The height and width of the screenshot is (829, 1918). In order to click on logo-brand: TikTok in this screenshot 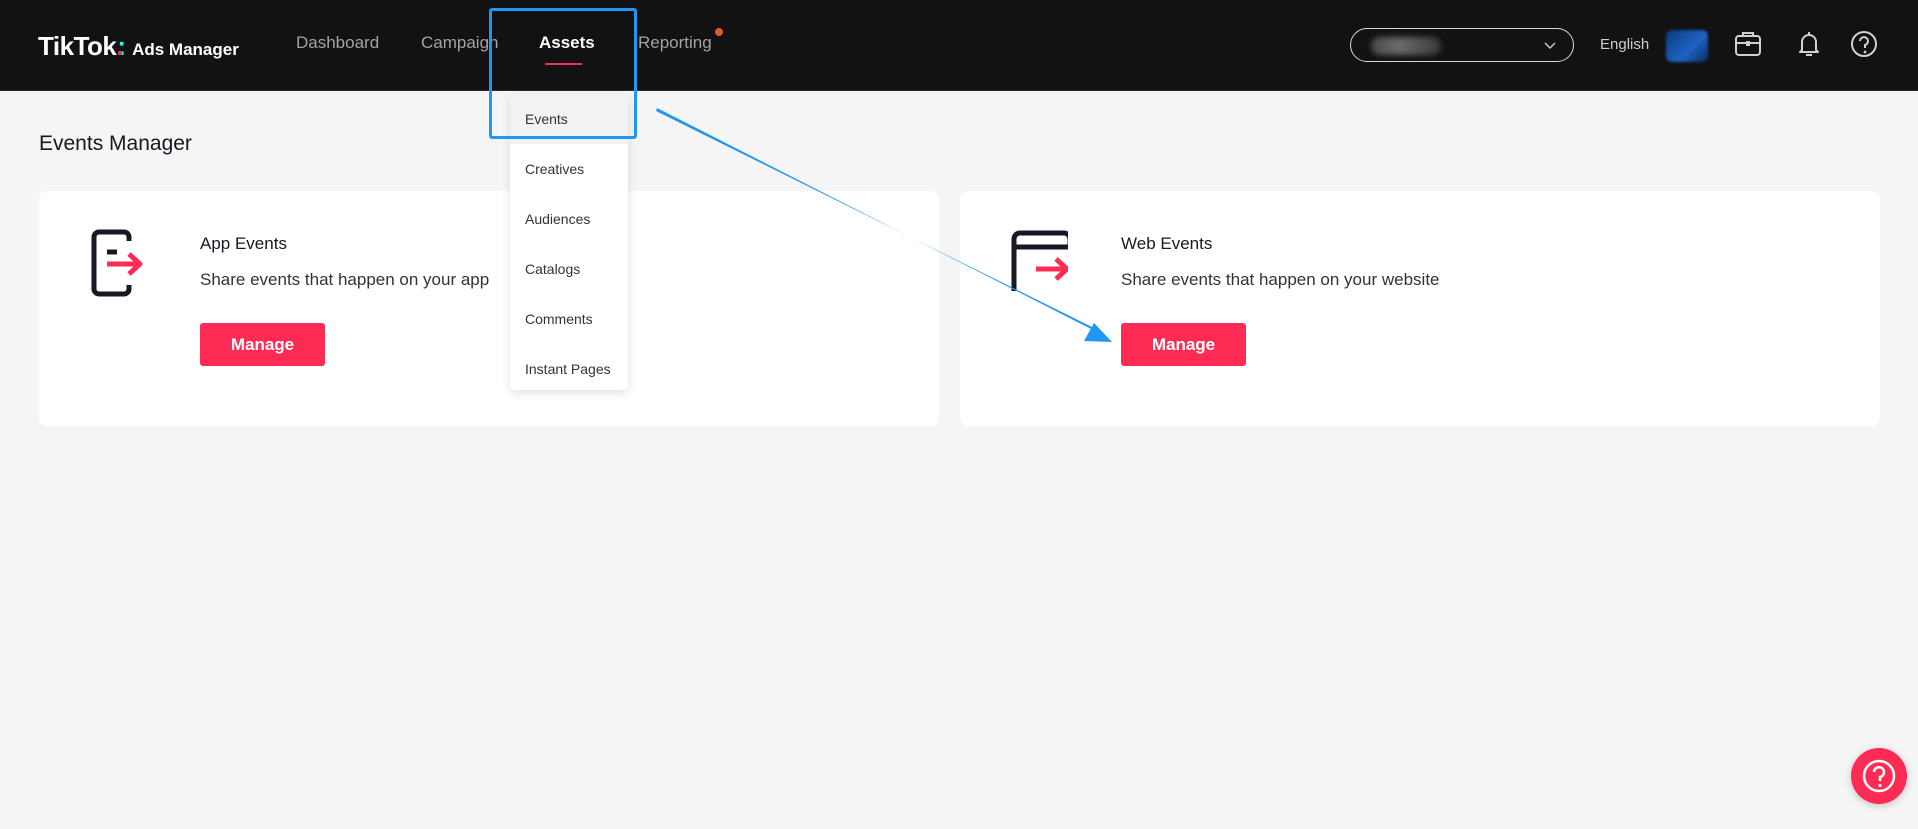, I will do `click(77, 46)`.